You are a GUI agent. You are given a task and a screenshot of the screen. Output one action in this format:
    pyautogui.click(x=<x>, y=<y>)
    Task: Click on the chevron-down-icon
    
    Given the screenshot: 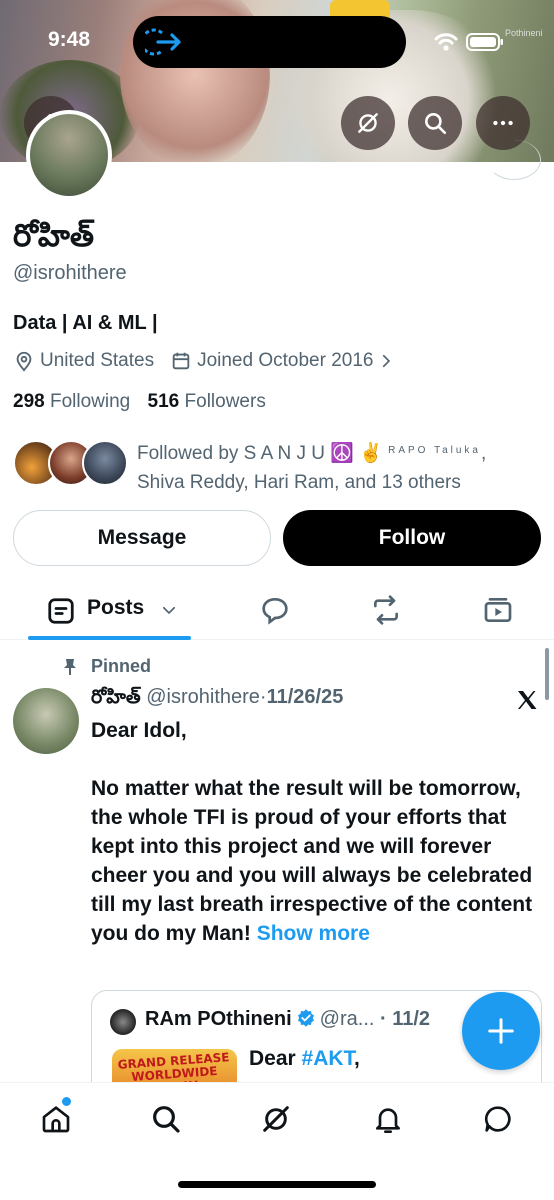 What is the action you would take?
    pyautogui.click(x=169, y=610)
    